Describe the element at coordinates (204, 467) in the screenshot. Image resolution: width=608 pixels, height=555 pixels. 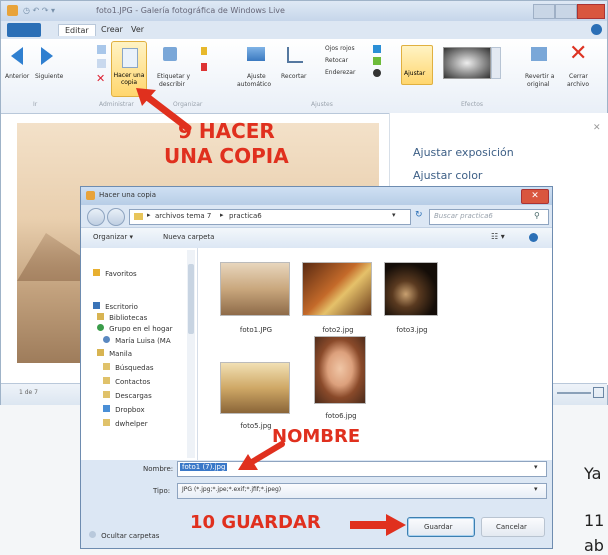
I see `nombre-value: foto1 (7).jpg` at that location.